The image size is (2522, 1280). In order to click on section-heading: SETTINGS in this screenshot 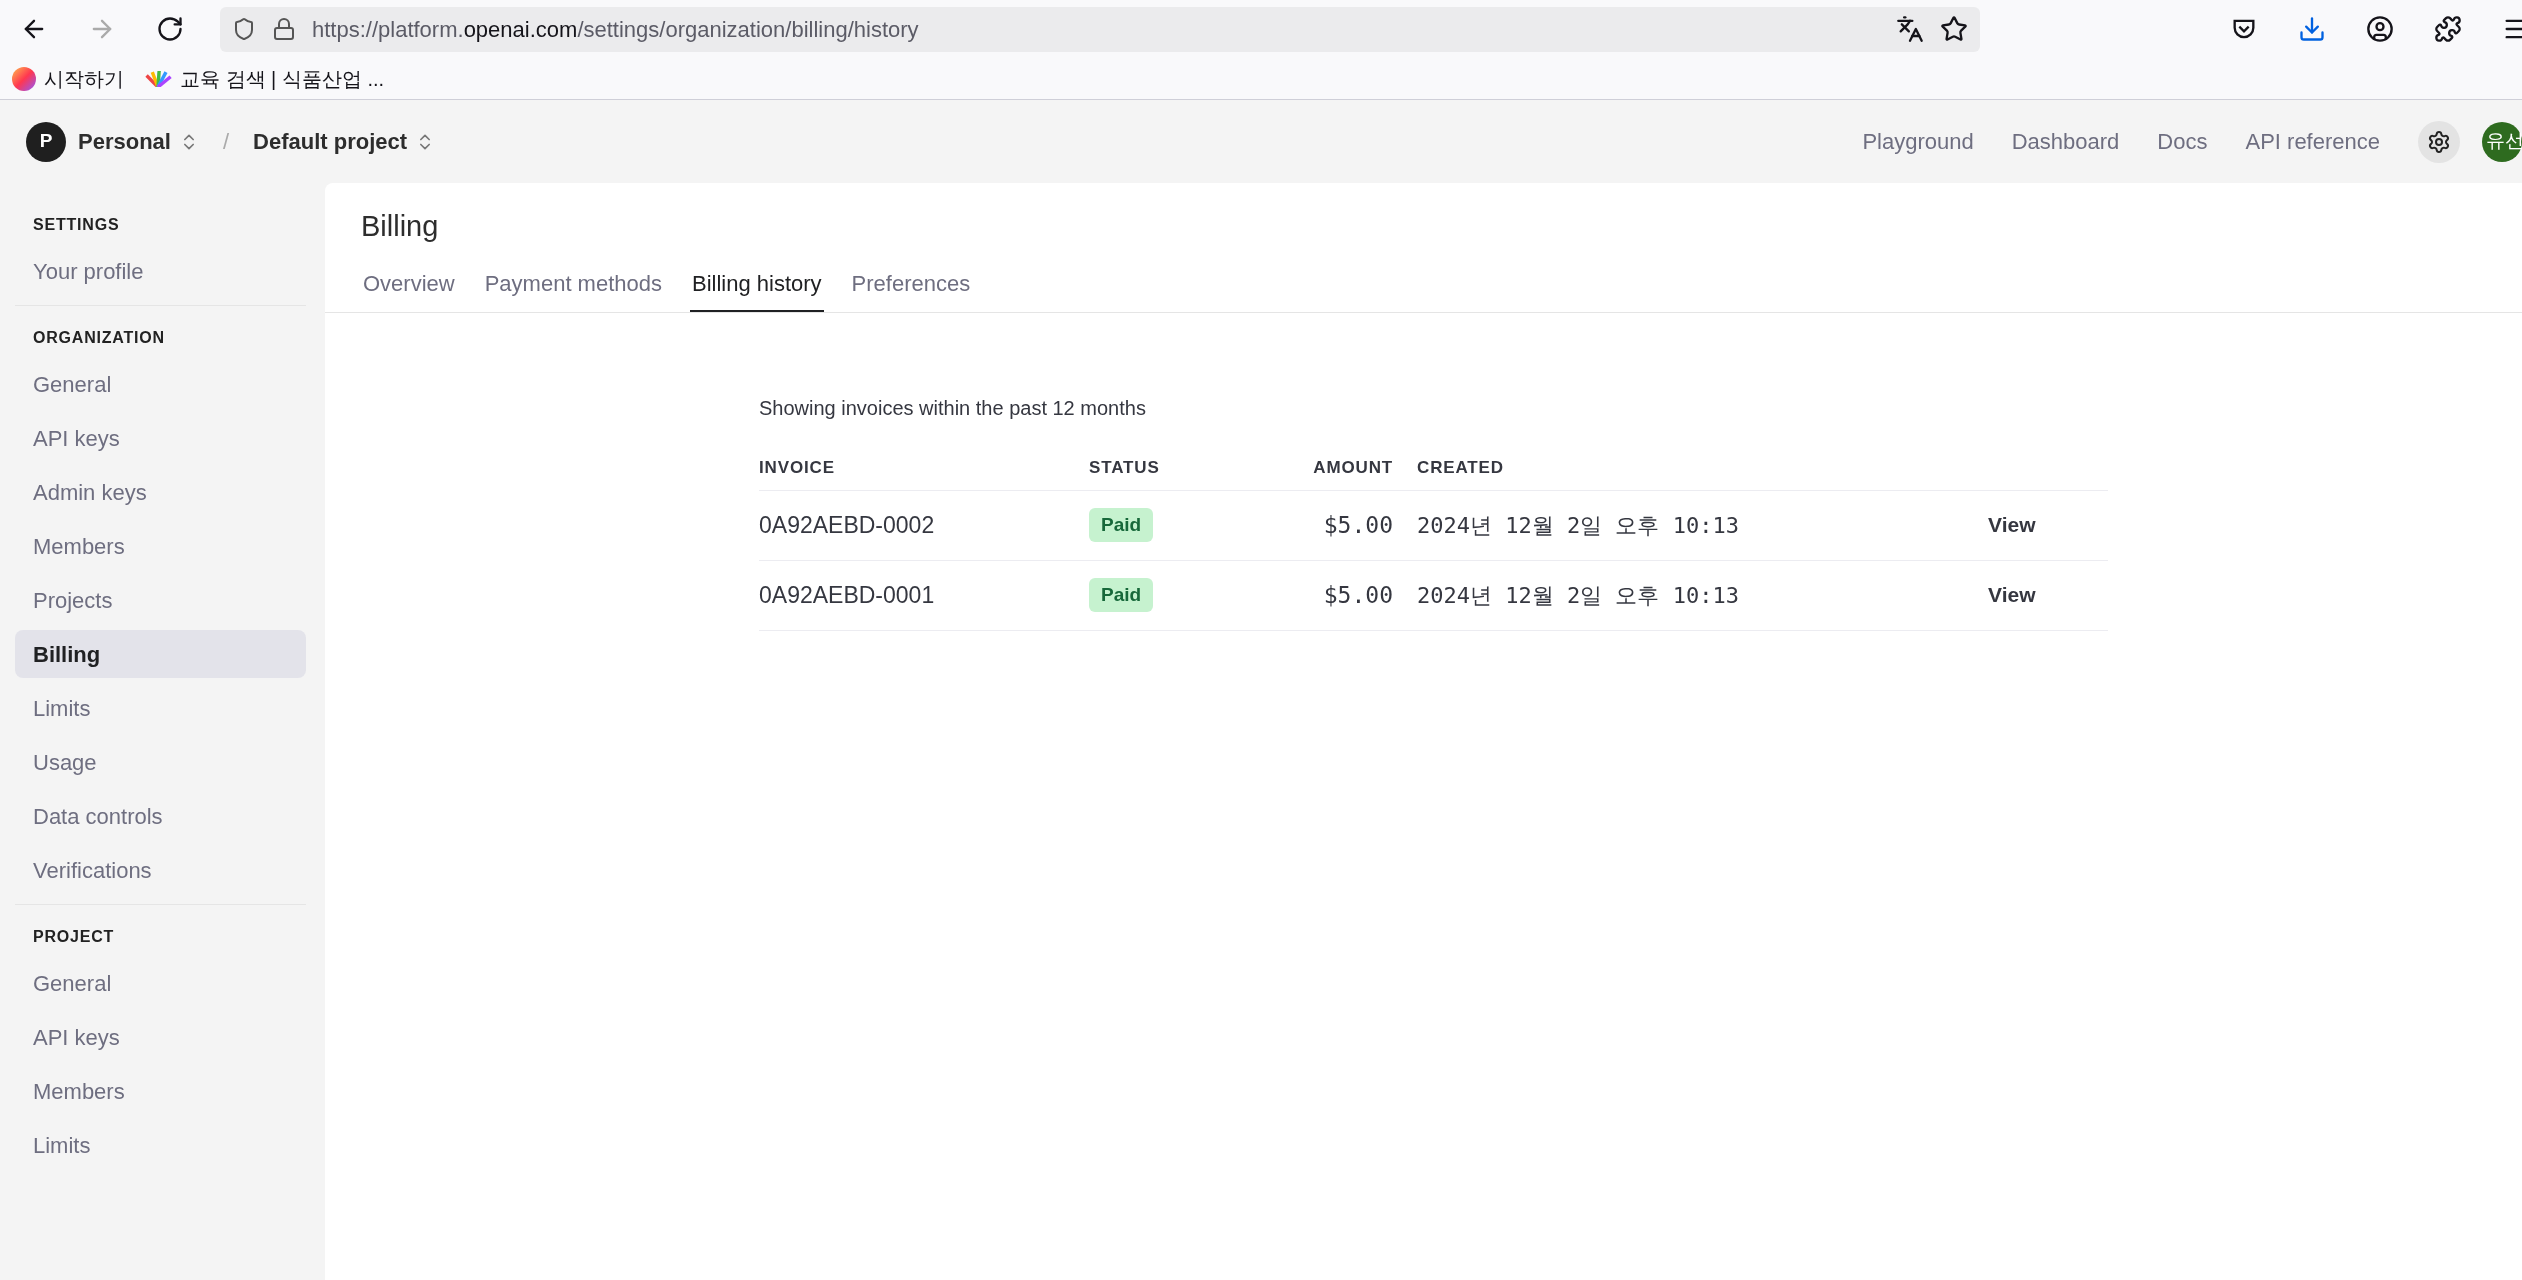, I will do `click(76, 225)`.